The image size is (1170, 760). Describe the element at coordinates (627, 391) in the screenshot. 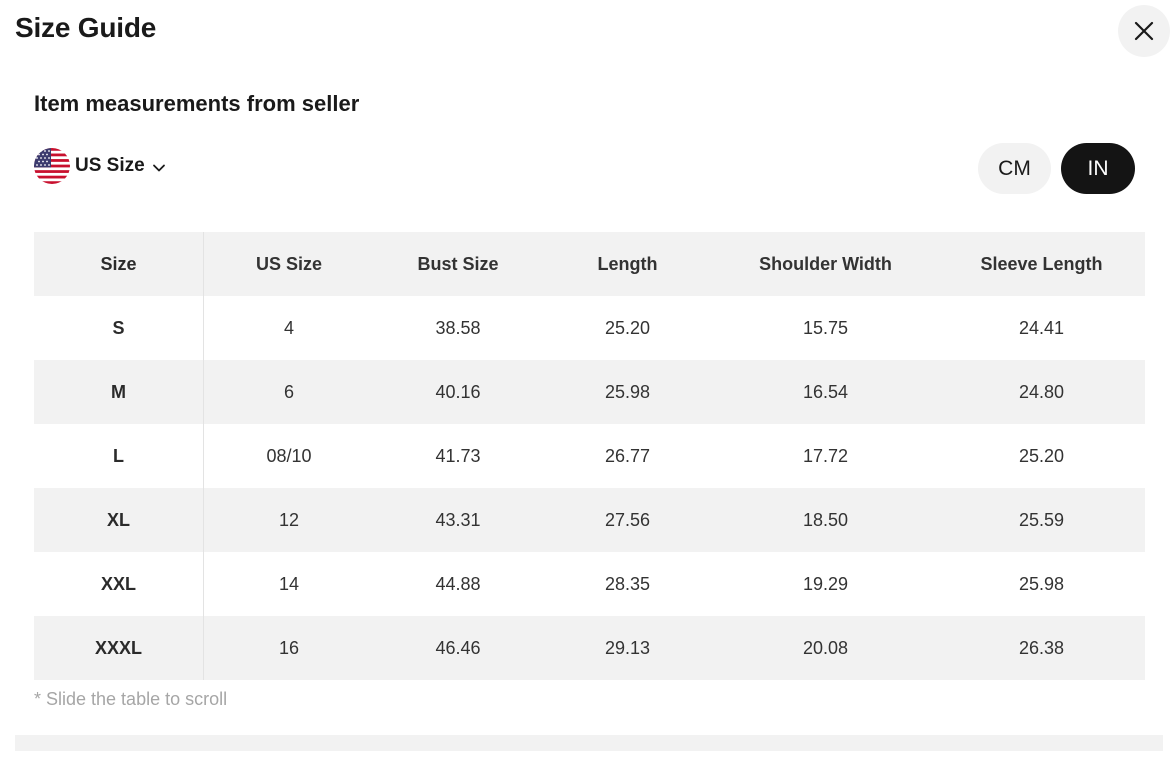

I see `length-cell: 25.98` at that location.